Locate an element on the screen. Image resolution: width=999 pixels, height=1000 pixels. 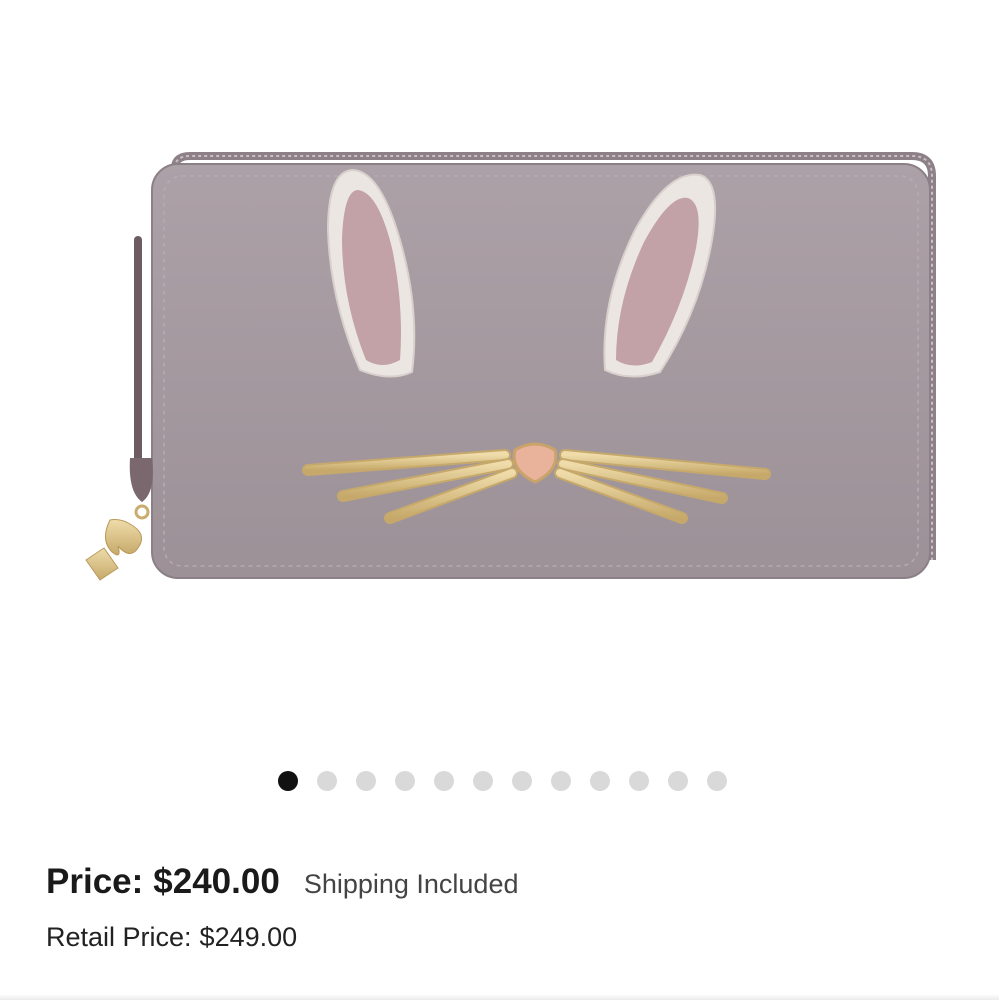
price-label: Price: is located at coordinates (95, 881).